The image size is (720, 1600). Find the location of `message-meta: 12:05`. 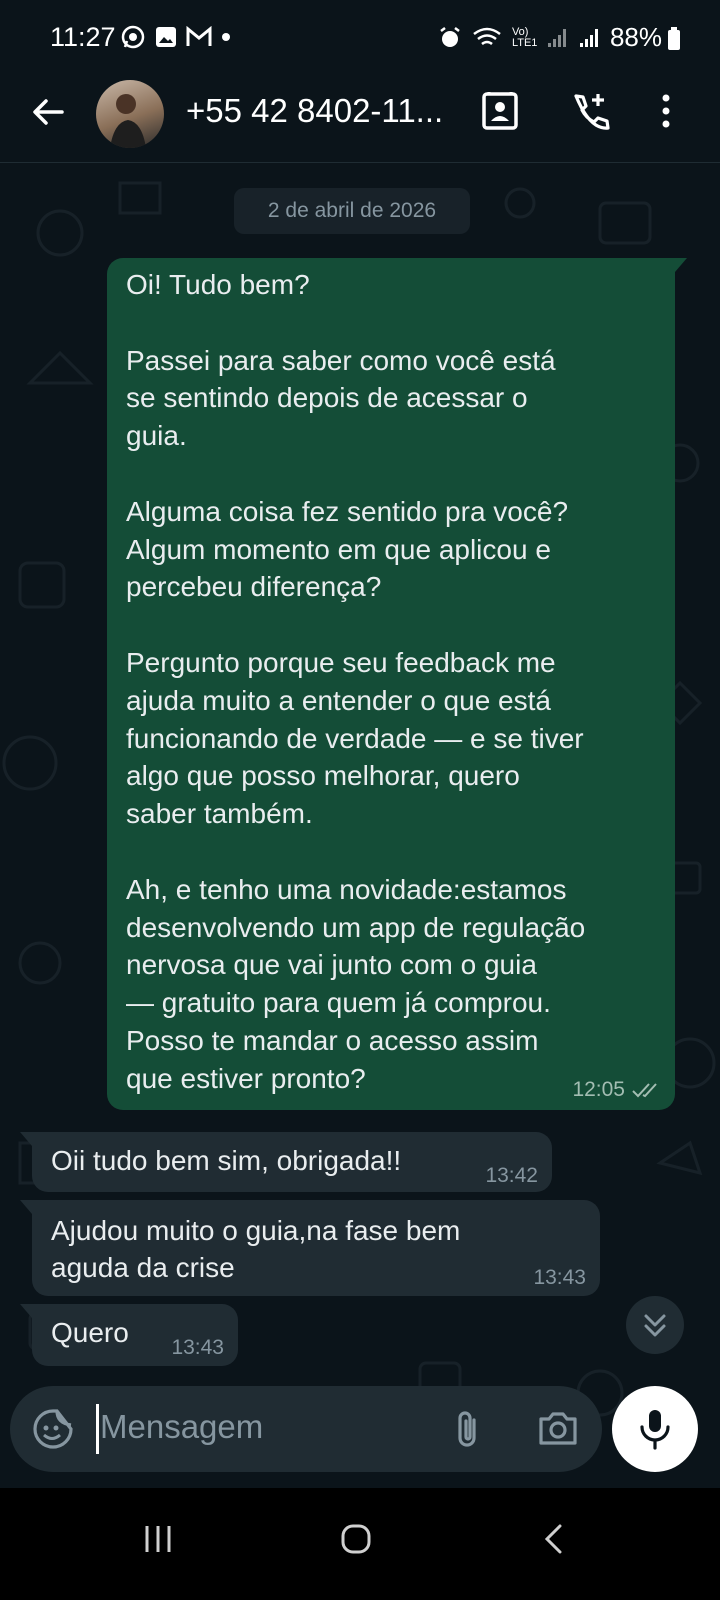

message-meta: 12:05 is located at coordinates (616, 1090).